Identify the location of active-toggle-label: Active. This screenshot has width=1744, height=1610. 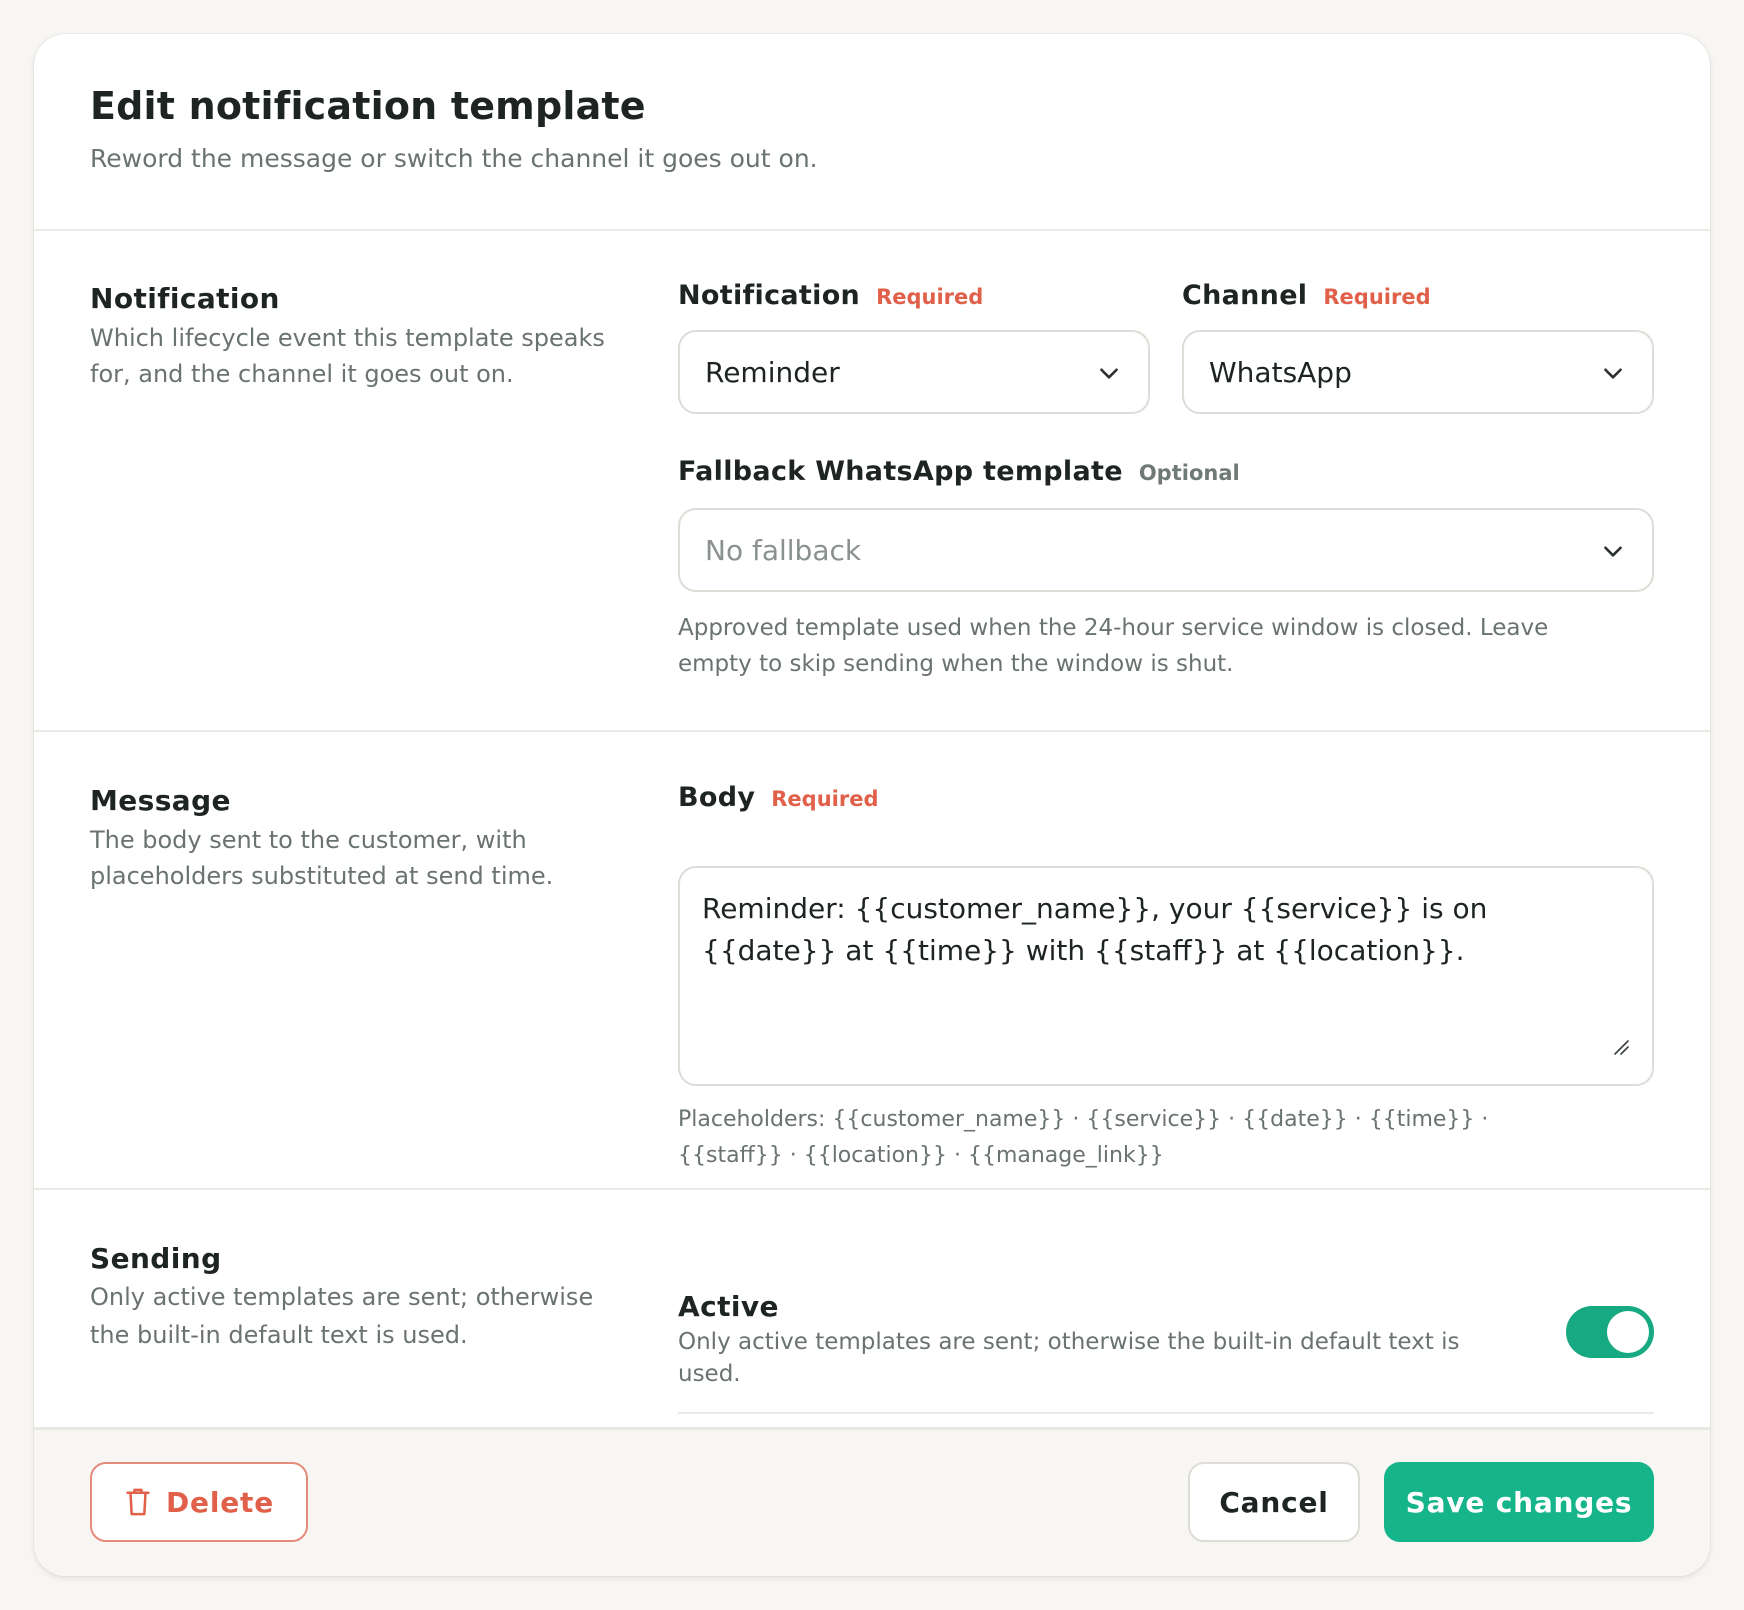
(728, 1306).